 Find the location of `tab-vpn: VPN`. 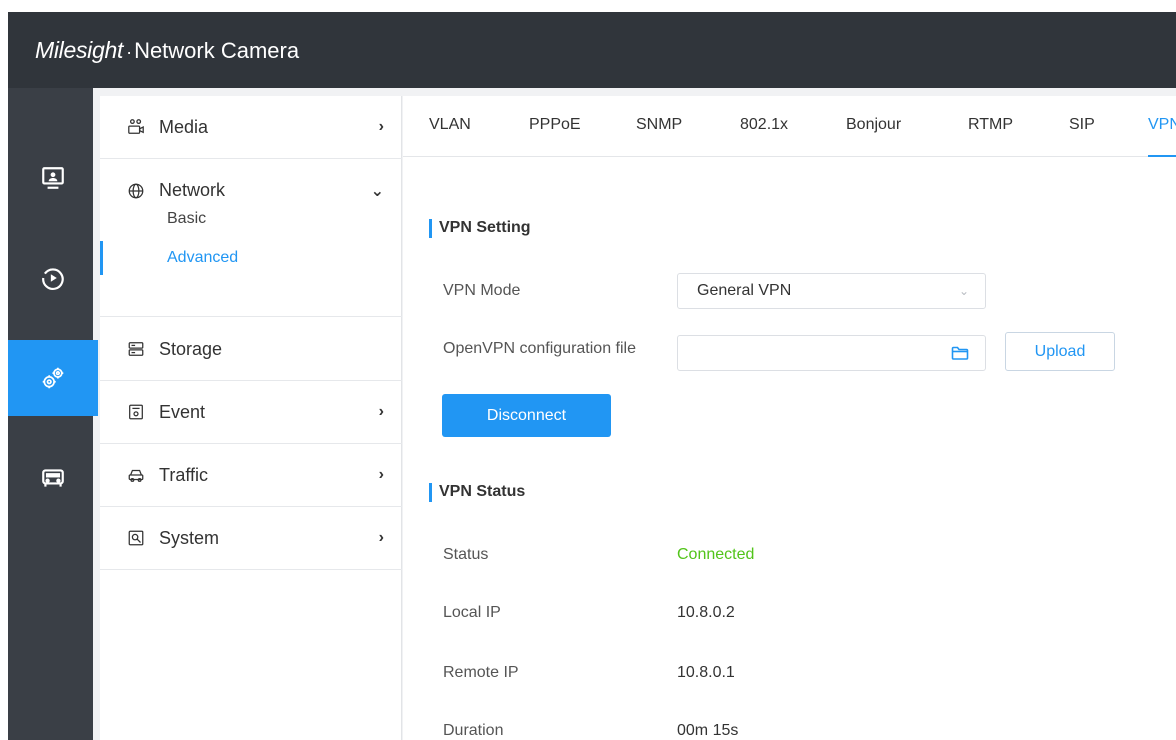

tab-vpn: VPN is located at coordinates (1162, 126).